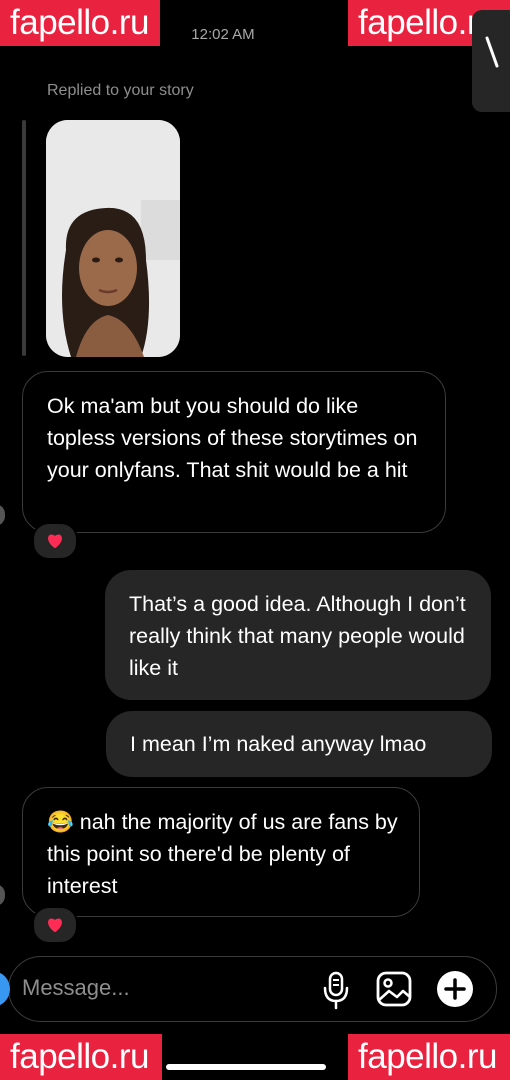 The image size is (510, 1080). What do you see at coordinates (120, 90) in the screenshot?
I see `replied-to-story-label: Replied to your story` at bounding box center [120, 90].